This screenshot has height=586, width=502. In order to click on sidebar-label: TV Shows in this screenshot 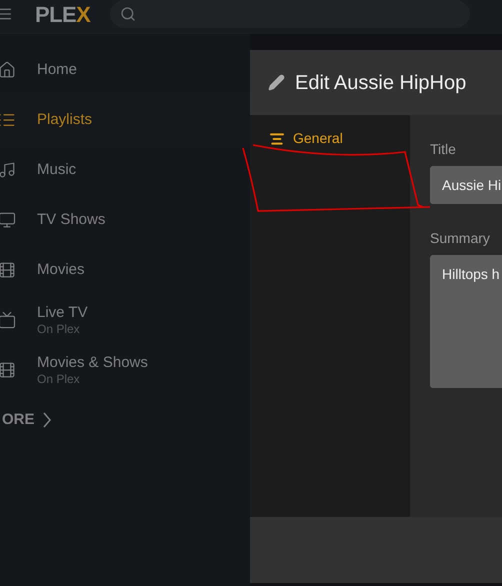, I will do `click(71, 220)`.